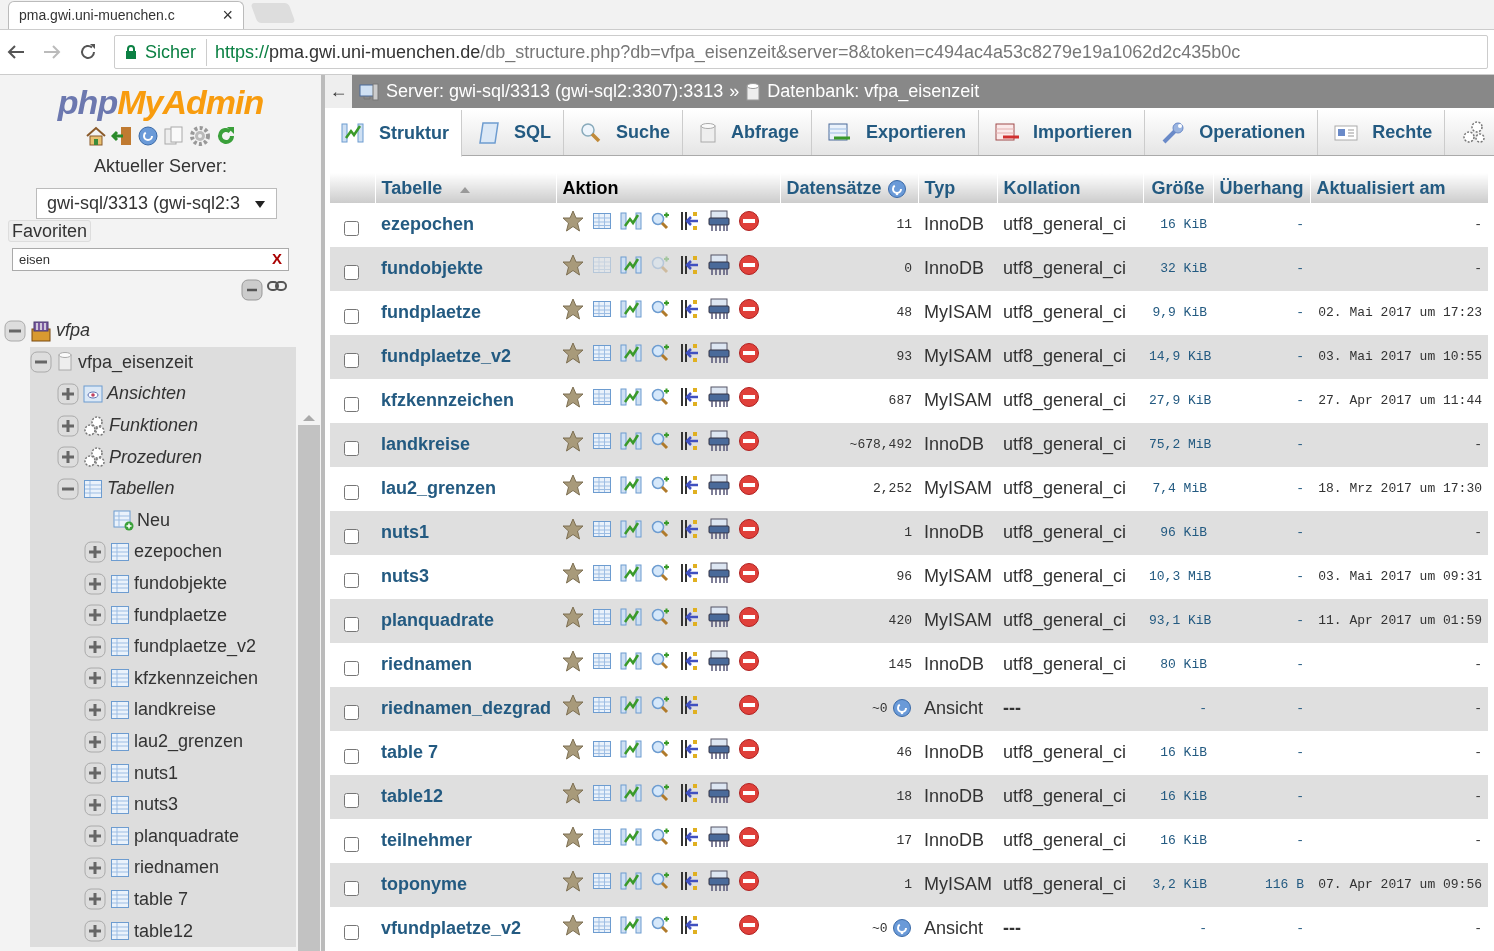 The width and height of the screenshot is (1494, 951). Describe the element at coordinates (748, 132) in the screenshot. I see `tab: Abfrage` at that location.